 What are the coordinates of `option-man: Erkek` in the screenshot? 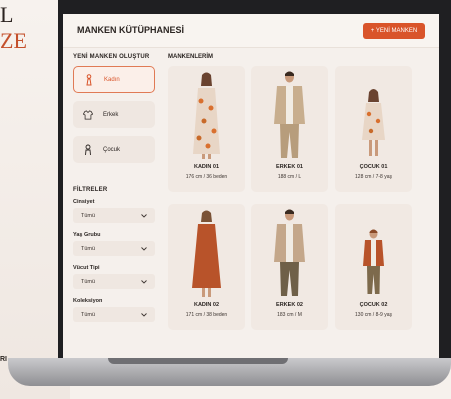 It's located at (114, 114).